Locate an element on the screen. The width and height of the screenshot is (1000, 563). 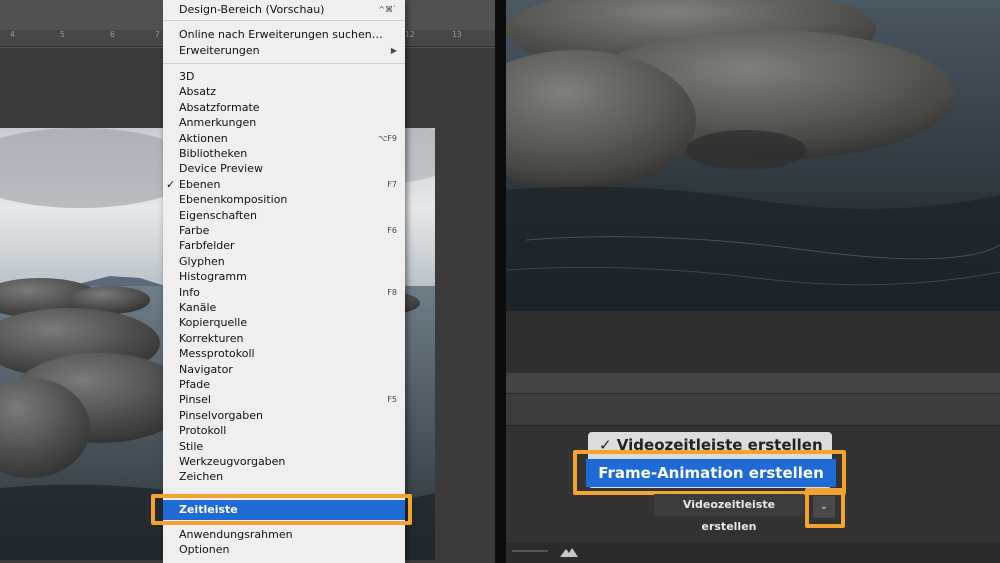
ruler-tick: 7 is located at coordinates (157, 34).